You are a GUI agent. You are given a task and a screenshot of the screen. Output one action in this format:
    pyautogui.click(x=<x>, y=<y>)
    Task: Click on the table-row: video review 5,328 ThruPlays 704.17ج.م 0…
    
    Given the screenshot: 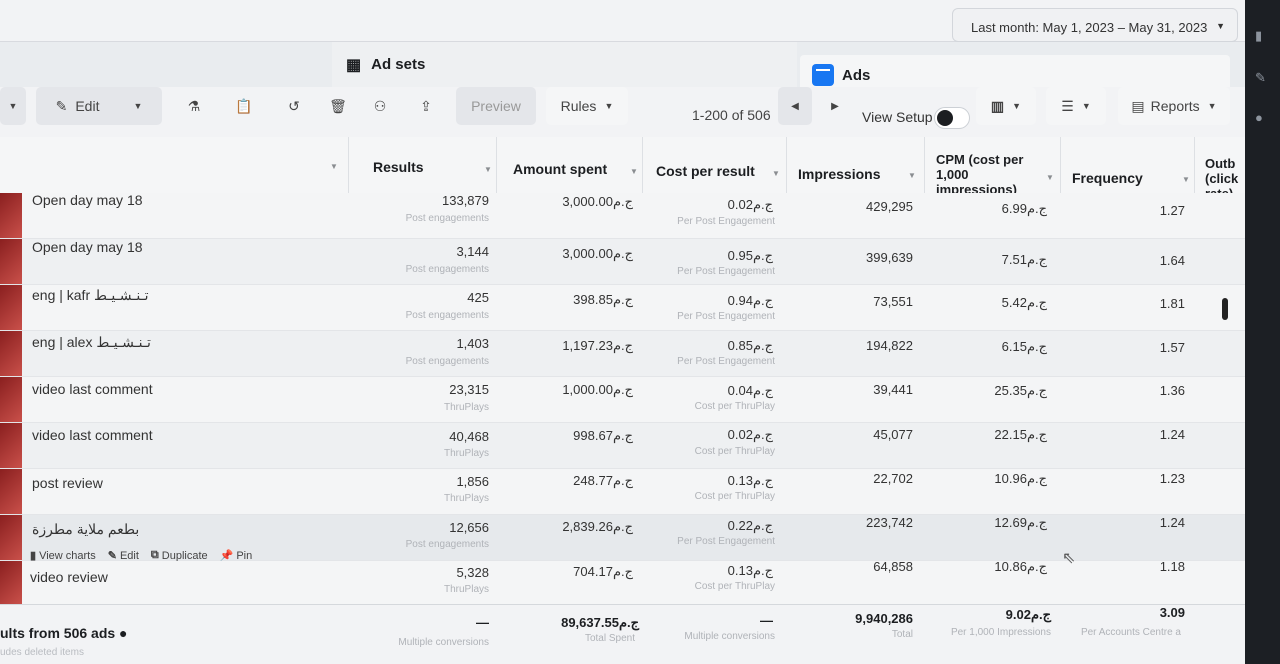 What is the action you would take?
    pyautogui.click(x=622, y=582)
    